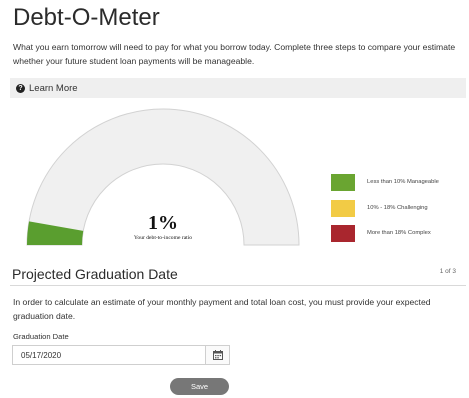  What do you see at coordinates (403, 182) in the screenshot?
I see `legend-label-manageable: Less than 10% Manageable` at bounding box center [403, 182].